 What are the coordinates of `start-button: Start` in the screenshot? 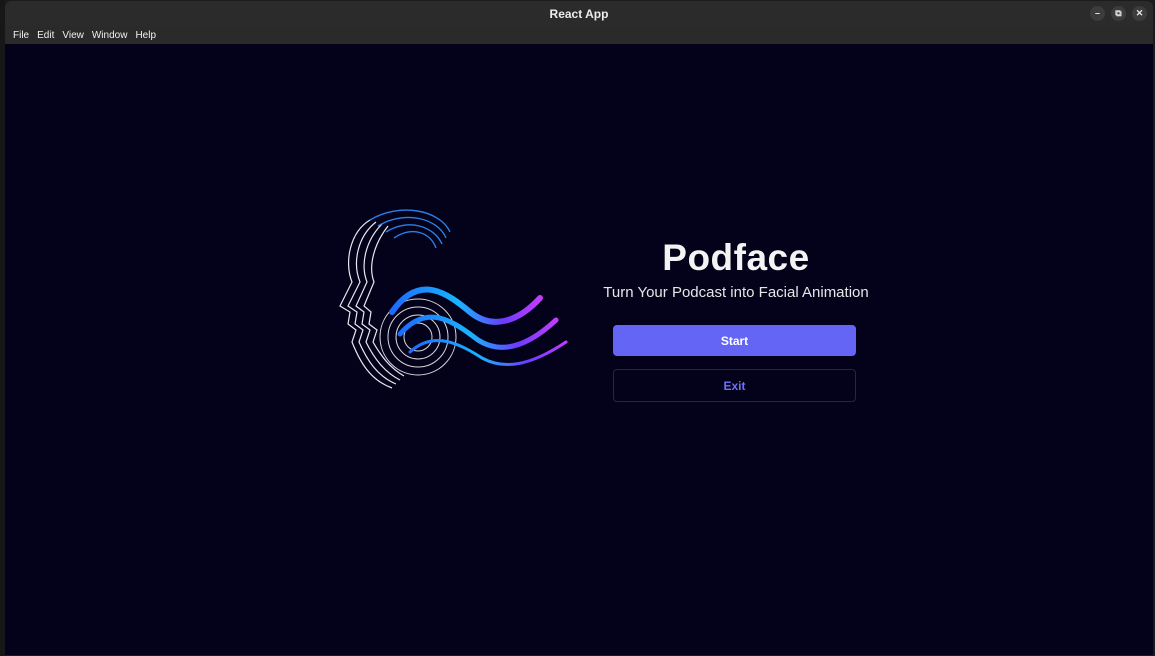 It's located at (734, 340).